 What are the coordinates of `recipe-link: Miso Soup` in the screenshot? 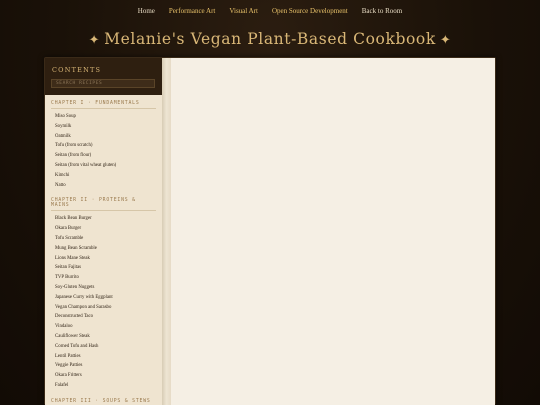 It's located at (108, 117).